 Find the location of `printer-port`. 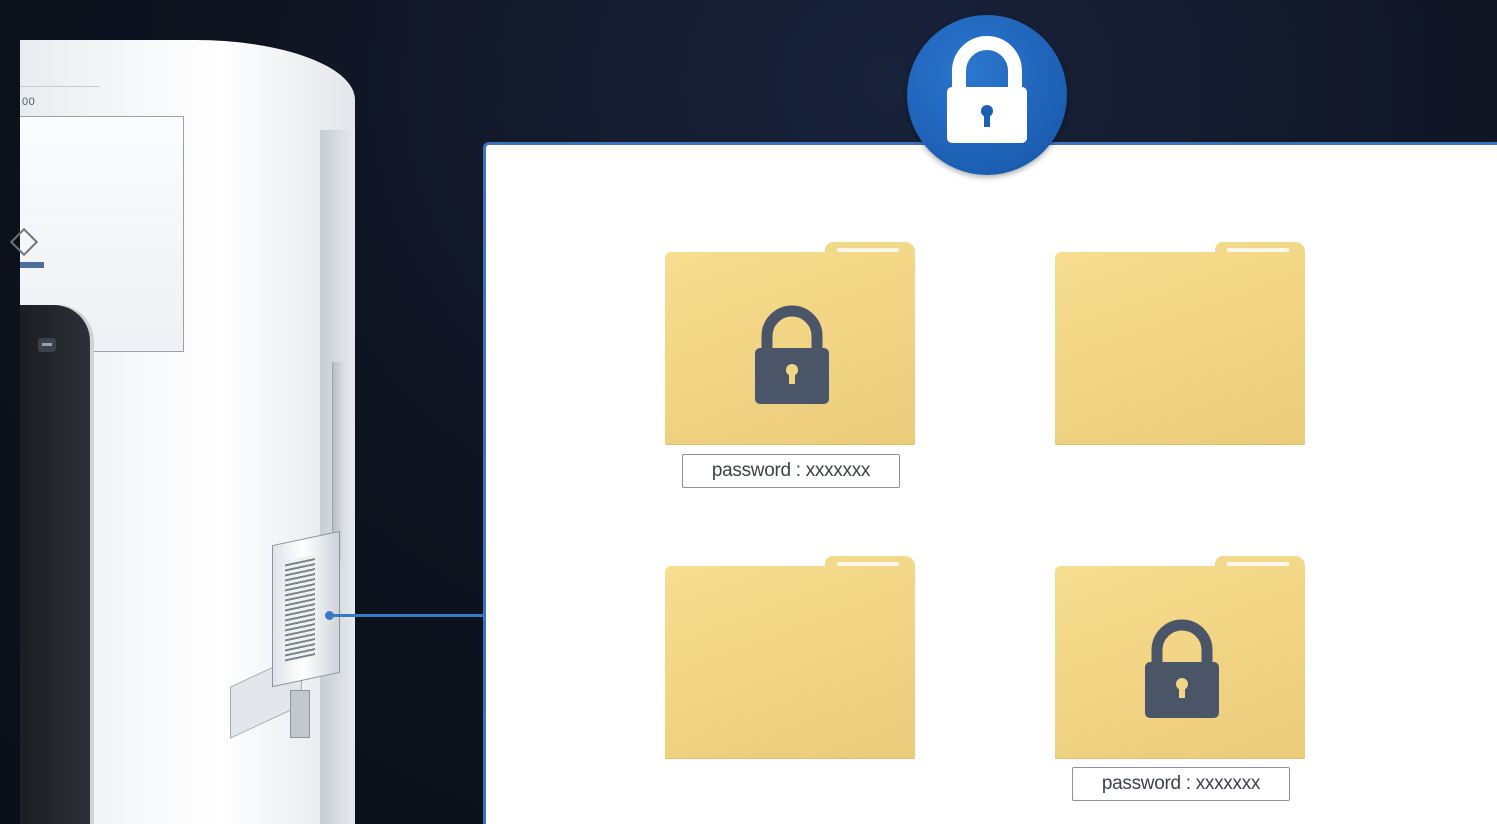

printer-port is located at coordinates (300, 714).